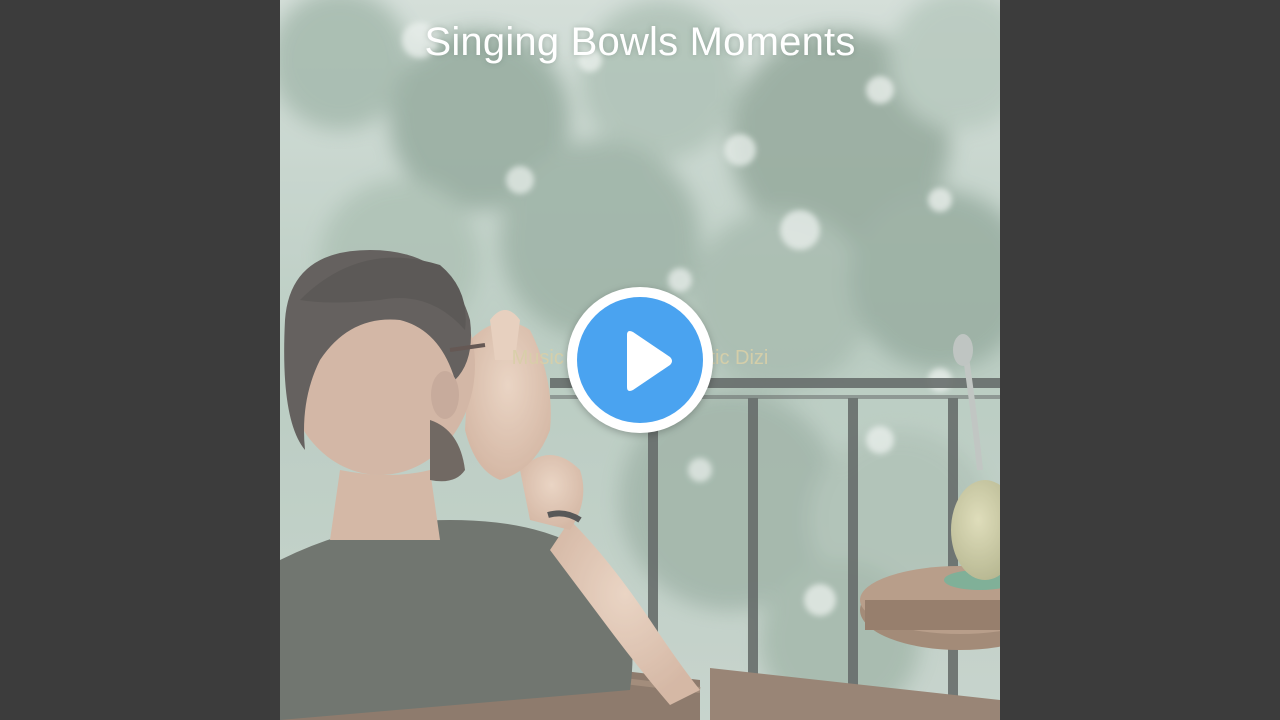 This screenshot has height=720, width=1280. I want to click on video-title: Singing Bowls Moments, so click(640, 42).